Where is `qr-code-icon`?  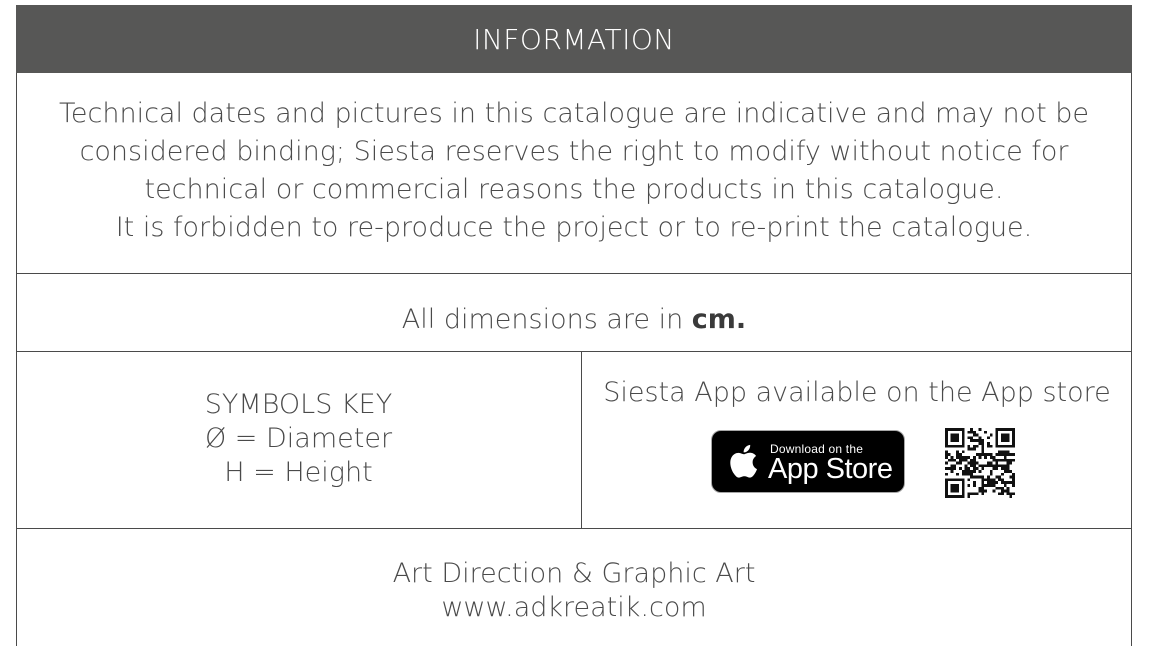
qr-code-icon is located at coordinates (980, 463).